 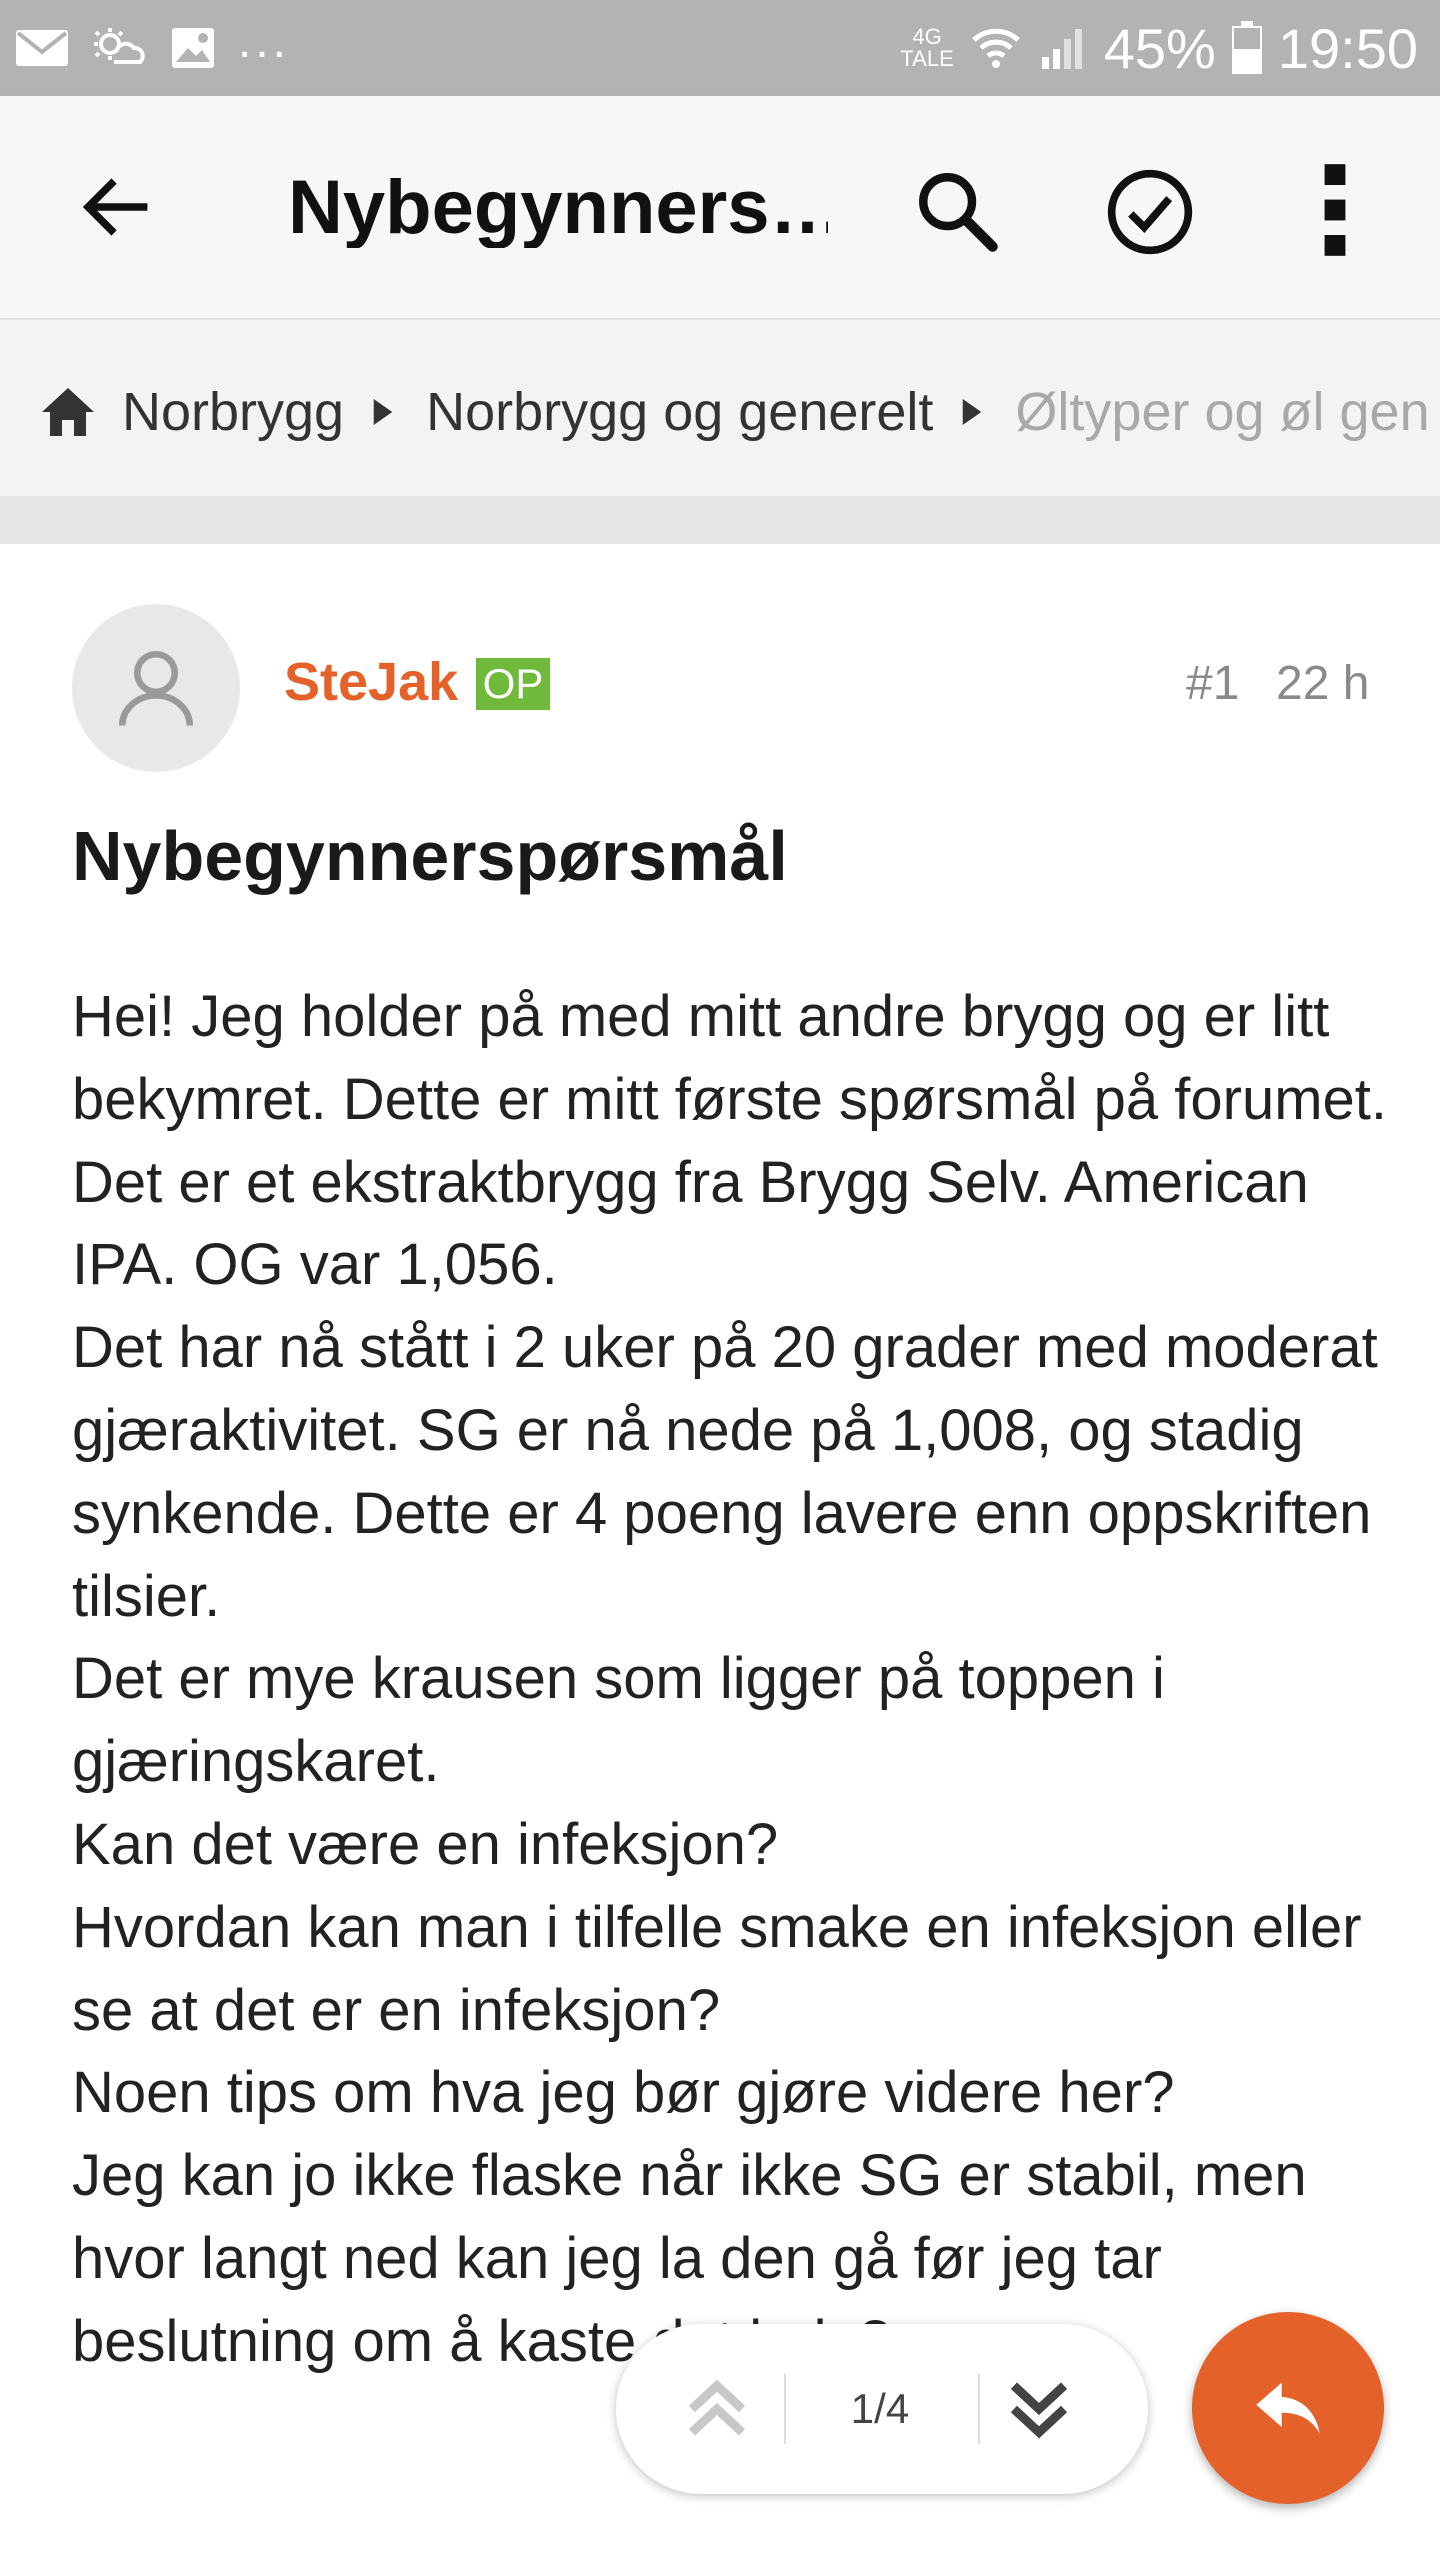 I want to click on check-circle-icon, so click(x=1150, y=212).